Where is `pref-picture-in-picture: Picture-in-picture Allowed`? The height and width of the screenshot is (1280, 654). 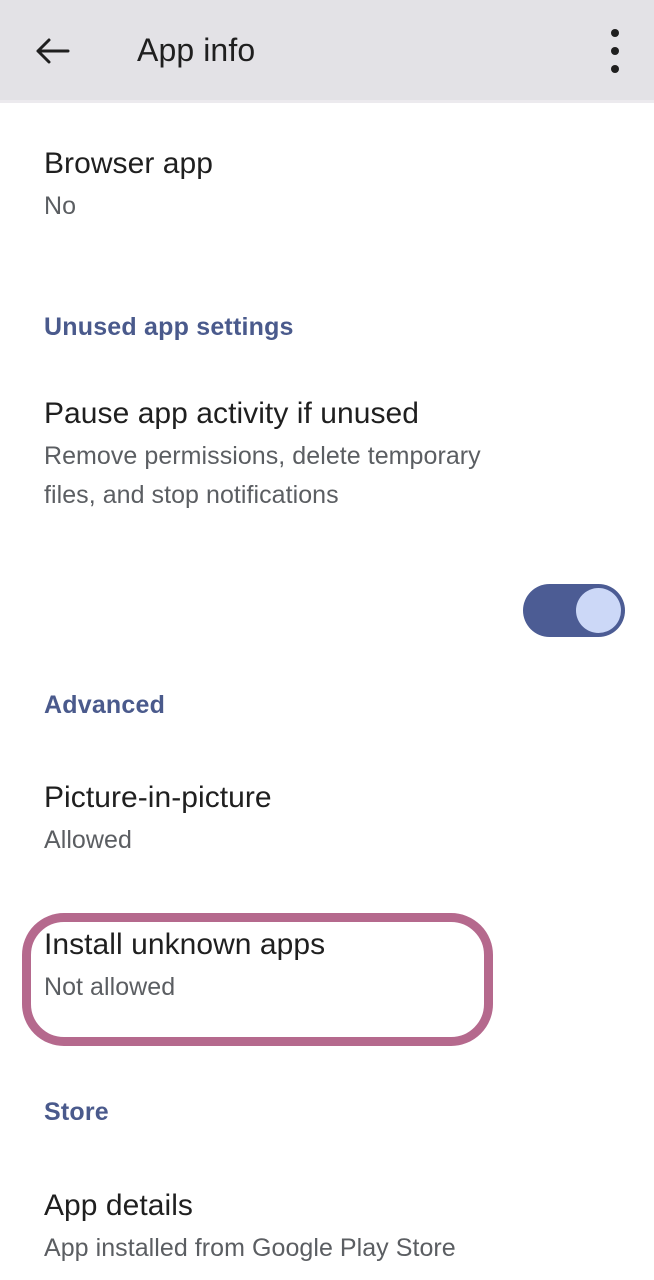
pref-picture-in-picture: Picture-in-picture Allowed is located at coordinates (327, 817).